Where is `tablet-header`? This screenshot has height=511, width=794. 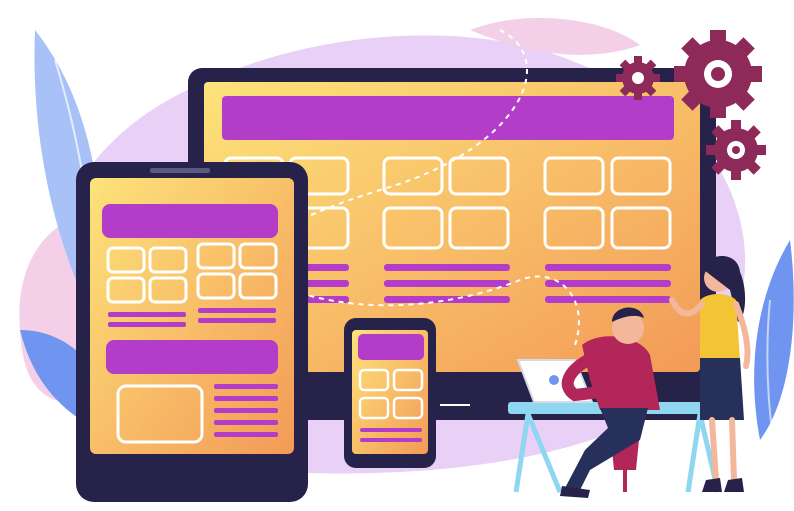 tablet-header is located at coordinates (190, 221).